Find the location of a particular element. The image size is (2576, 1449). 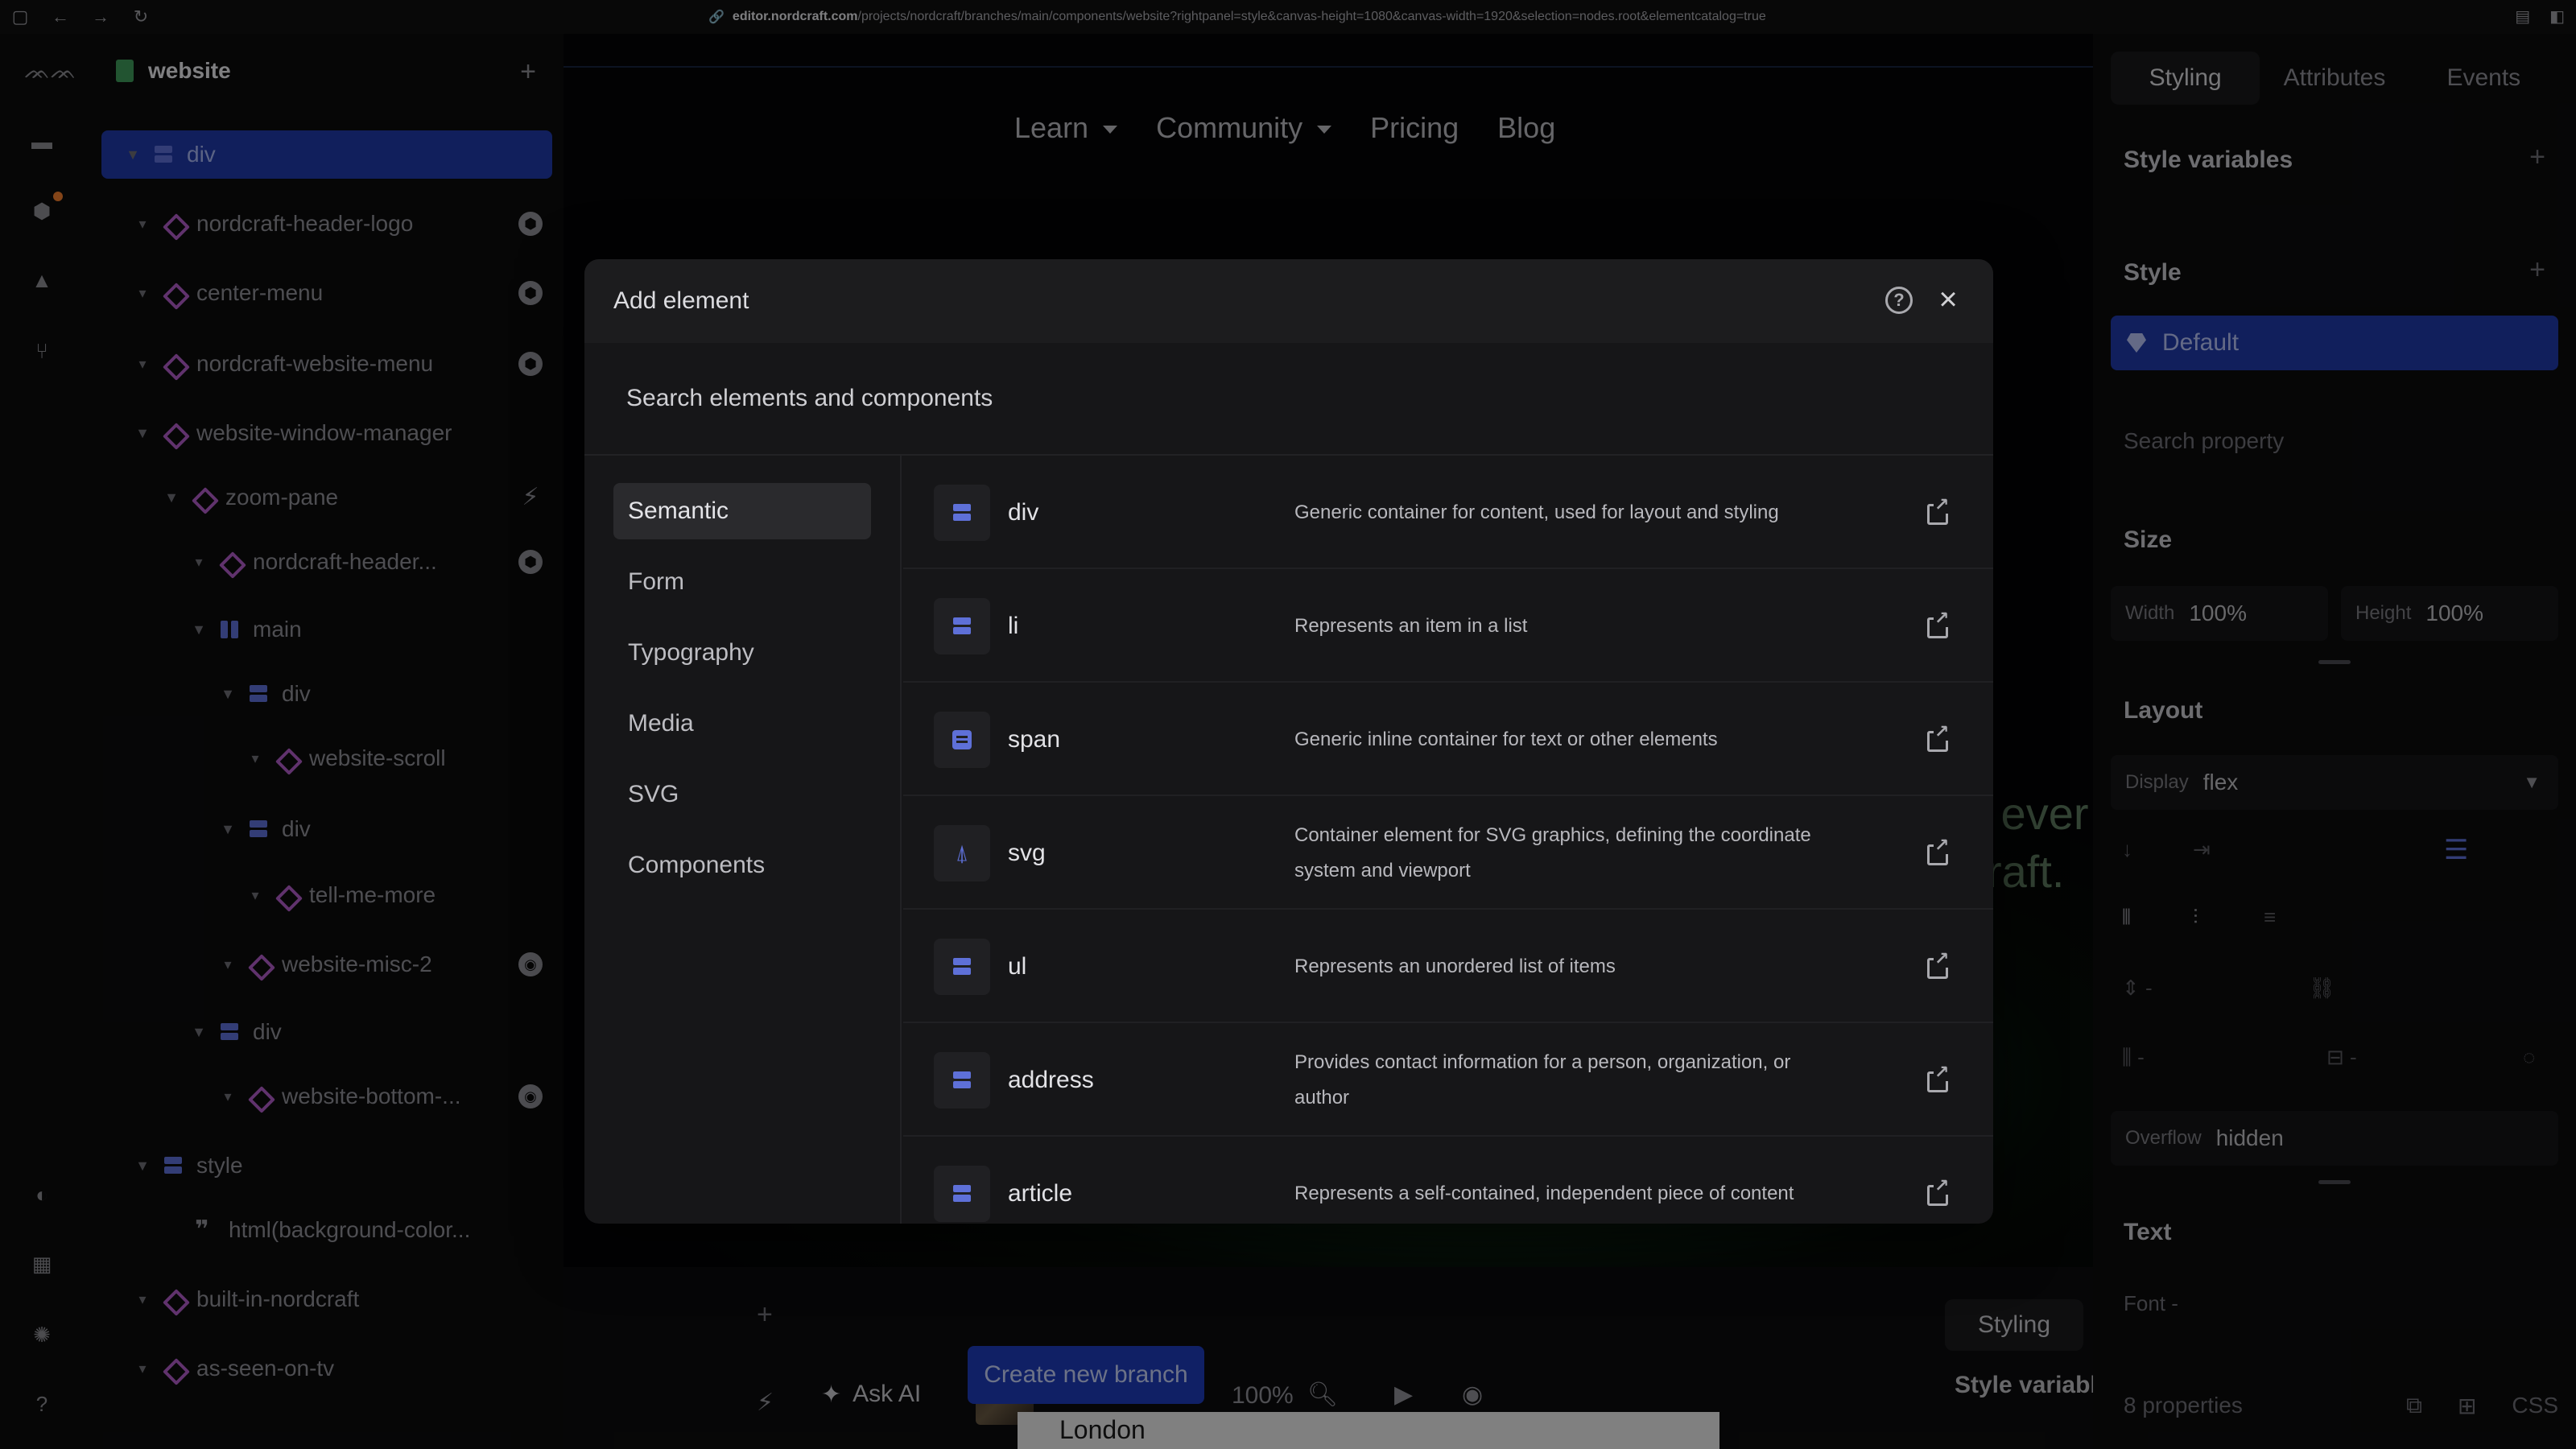

element-row-li: li Represents an item in a list is located at coordinates (1448, 626).